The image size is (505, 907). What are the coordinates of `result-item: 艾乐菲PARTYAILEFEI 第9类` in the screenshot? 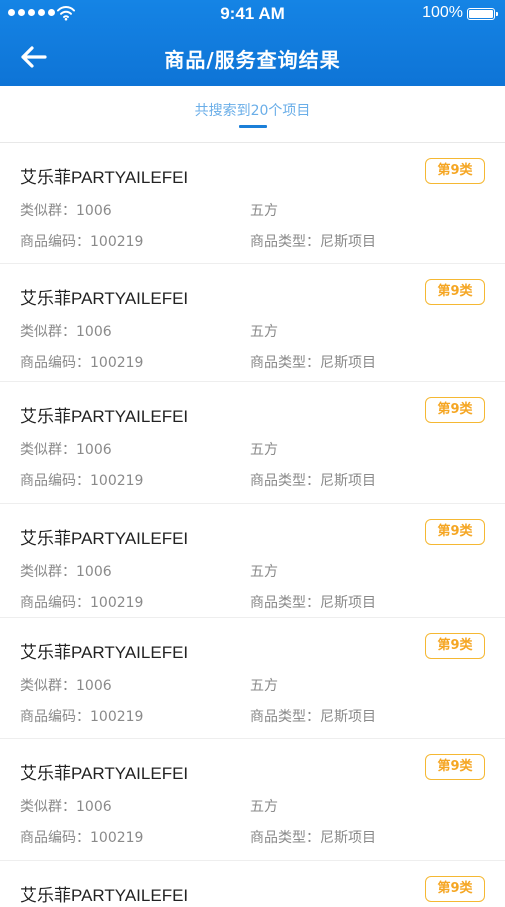 It's located at (252, 884).